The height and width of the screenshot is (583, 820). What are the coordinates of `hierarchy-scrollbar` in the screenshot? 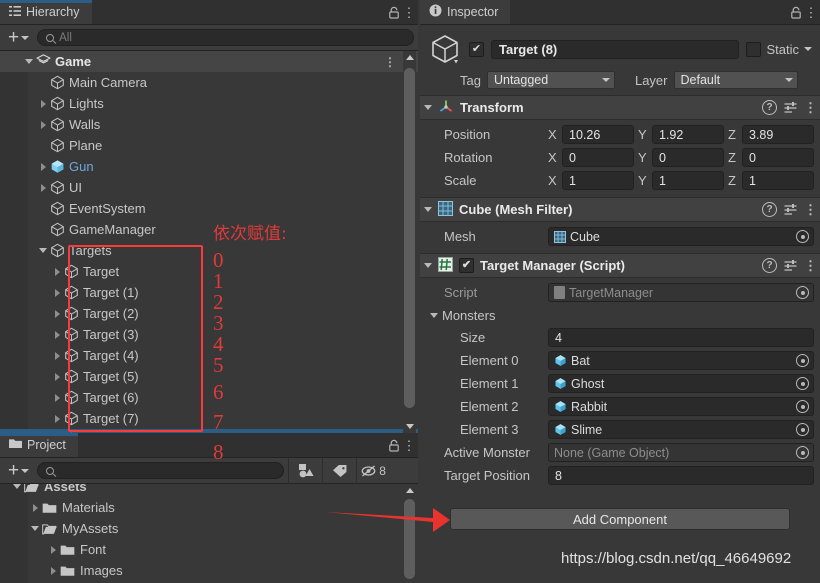 It's located at (409, 242).